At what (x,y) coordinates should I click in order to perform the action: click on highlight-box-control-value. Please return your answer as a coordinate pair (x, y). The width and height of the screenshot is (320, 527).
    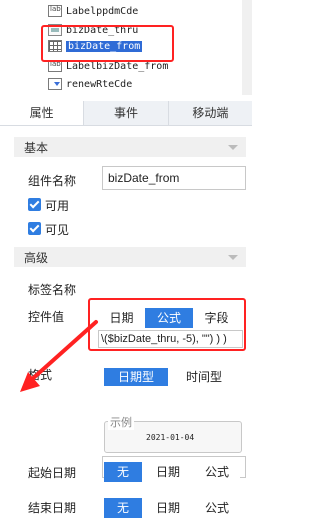
    Looking at the image, I should click on (167, 324).